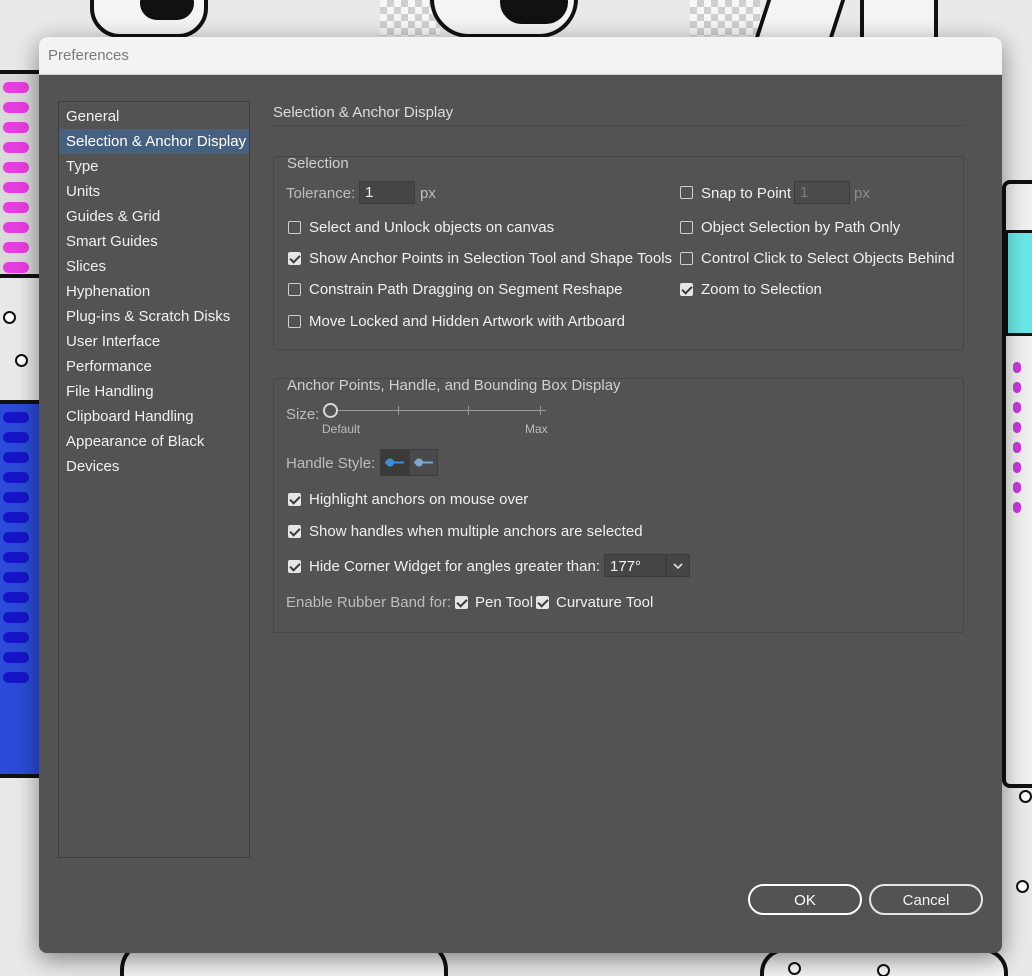  What do you see at coordinates (294, 258) in the screenshot?
I see `show-anchor-points-checkbox` at bounding box center [294, 258].